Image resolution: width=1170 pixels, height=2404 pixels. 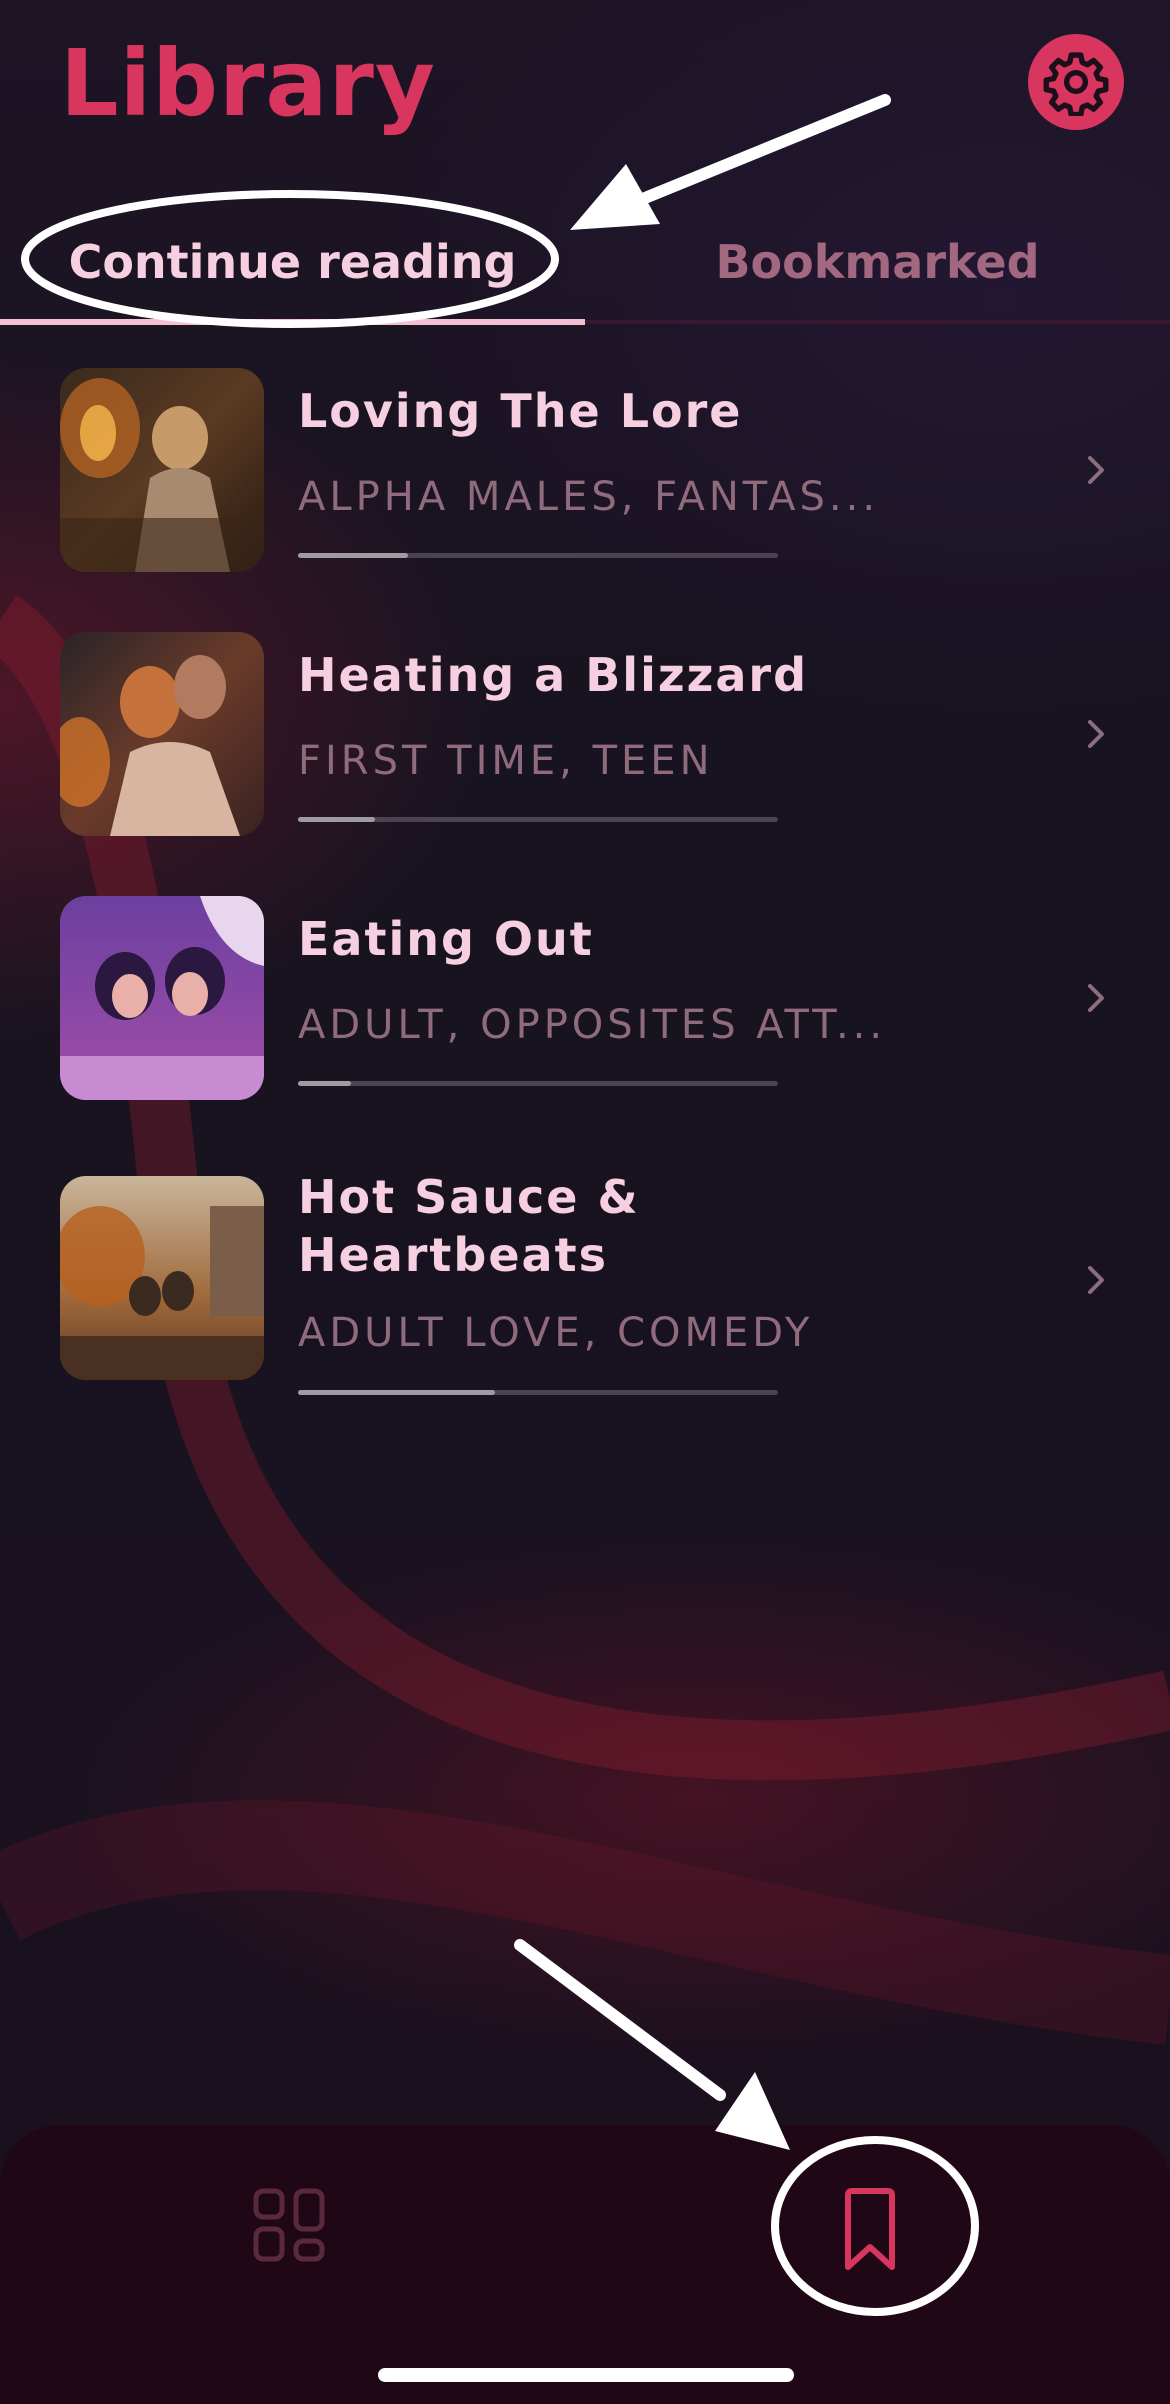 I want to click on tab-bar: Continue reading Bookmarked, so click(x=585, y=264).